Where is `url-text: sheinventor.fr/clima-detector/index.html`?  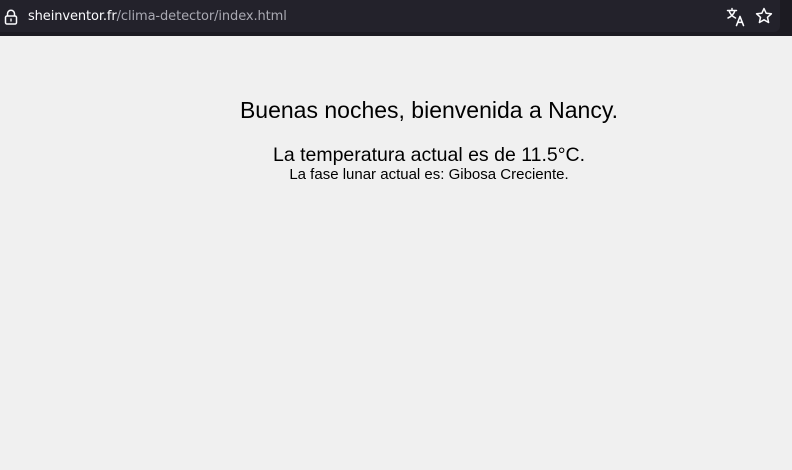 url-text: sheinventor.fr/clima-detector/index.html is located at coordinates (157, 16).